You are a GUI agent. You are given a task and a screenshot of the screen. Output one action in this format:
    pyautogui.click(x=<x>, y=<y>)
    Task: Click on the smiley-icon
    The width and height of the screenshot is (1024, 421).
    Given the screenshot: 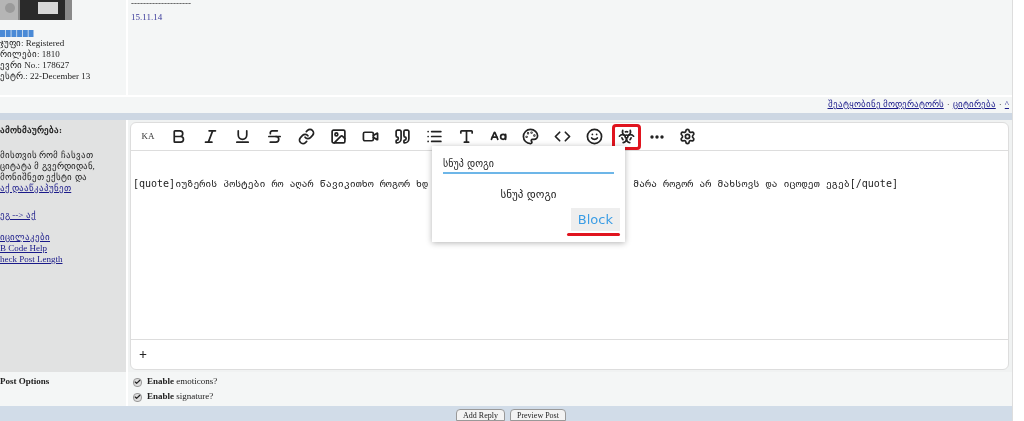 What is the action you would take?
    pyautogui.click(x=594, y=136)
    